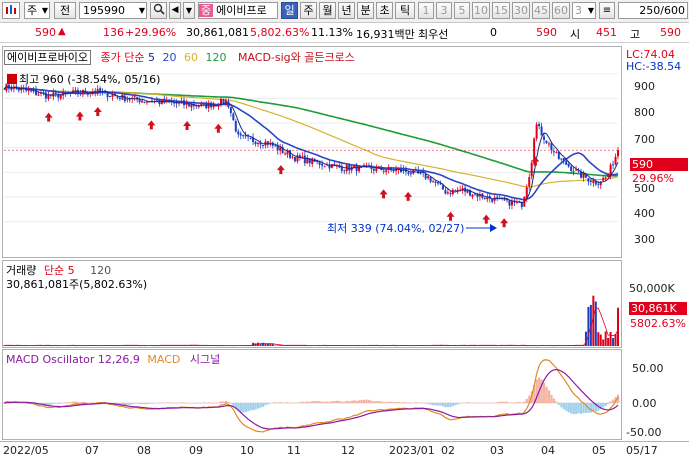  What do you see at coordinates (653, 10) in the screenshot?
I see `count-field: 250/600` at bounding box center [653, 10].